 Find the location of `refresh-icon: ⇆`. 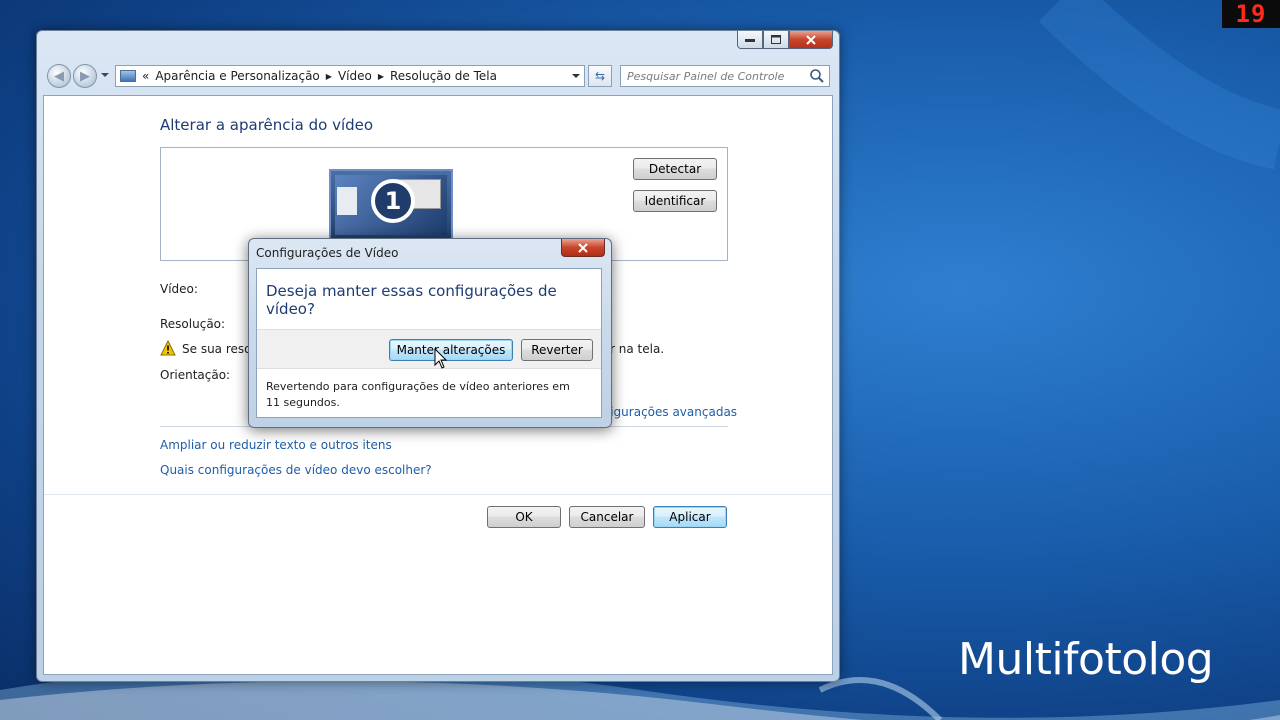

refresh-icon: ⇆ is located at coordinates (600, 76).